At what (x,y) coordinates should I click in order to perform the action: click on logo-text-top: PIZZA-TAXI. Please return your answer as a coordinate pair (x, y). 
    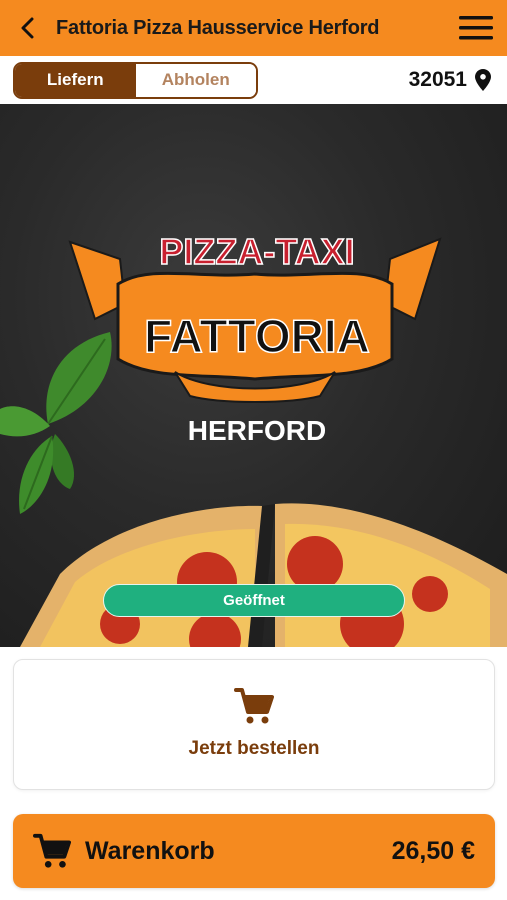
    Looking at the image, I should click on (256, 251).